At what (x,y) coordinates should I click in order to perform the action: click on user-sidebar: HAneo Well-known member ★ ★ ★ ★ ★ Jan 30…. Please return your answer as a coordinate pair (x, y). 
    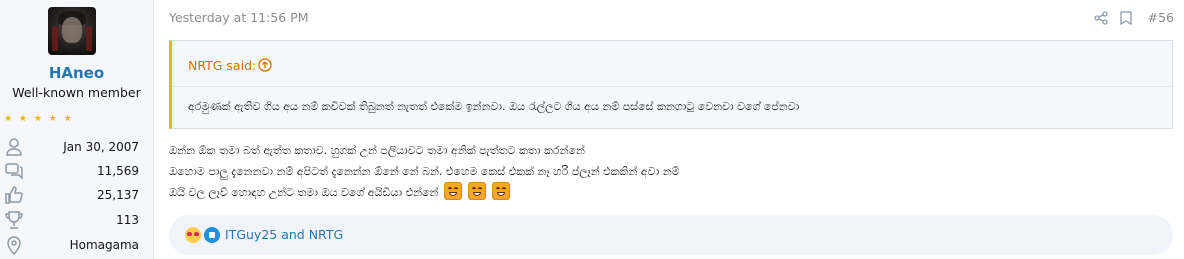
    Looking at the image, I should click on (77, 129).